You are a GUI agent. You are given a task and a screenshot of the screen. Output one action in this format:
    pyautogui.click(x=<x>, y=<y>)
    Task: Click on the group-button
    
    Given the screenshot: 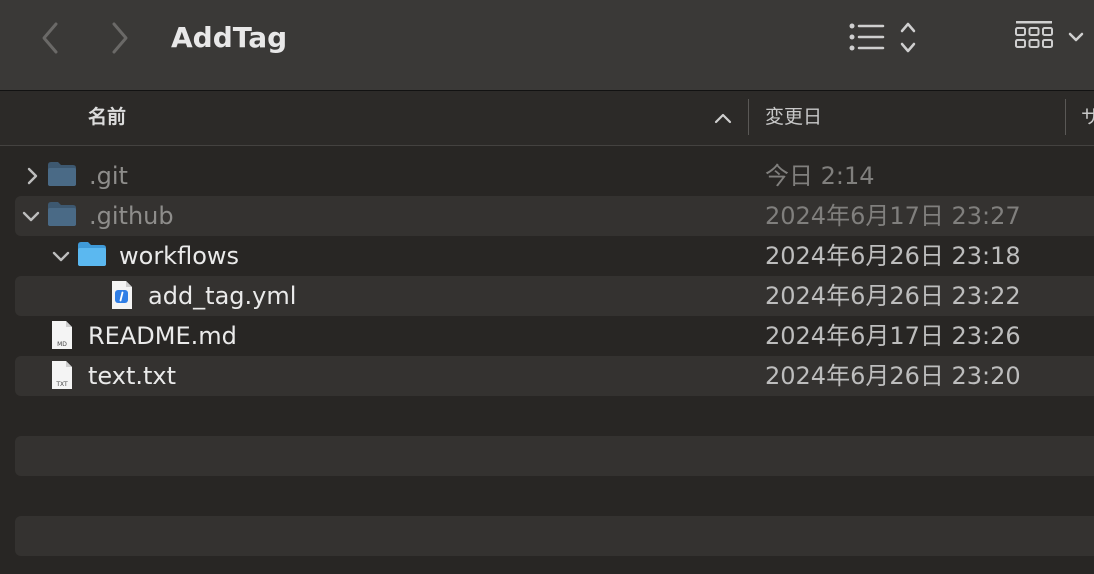 What is the action you would take?
    pyautogui.click(x=1053, y=38)
    